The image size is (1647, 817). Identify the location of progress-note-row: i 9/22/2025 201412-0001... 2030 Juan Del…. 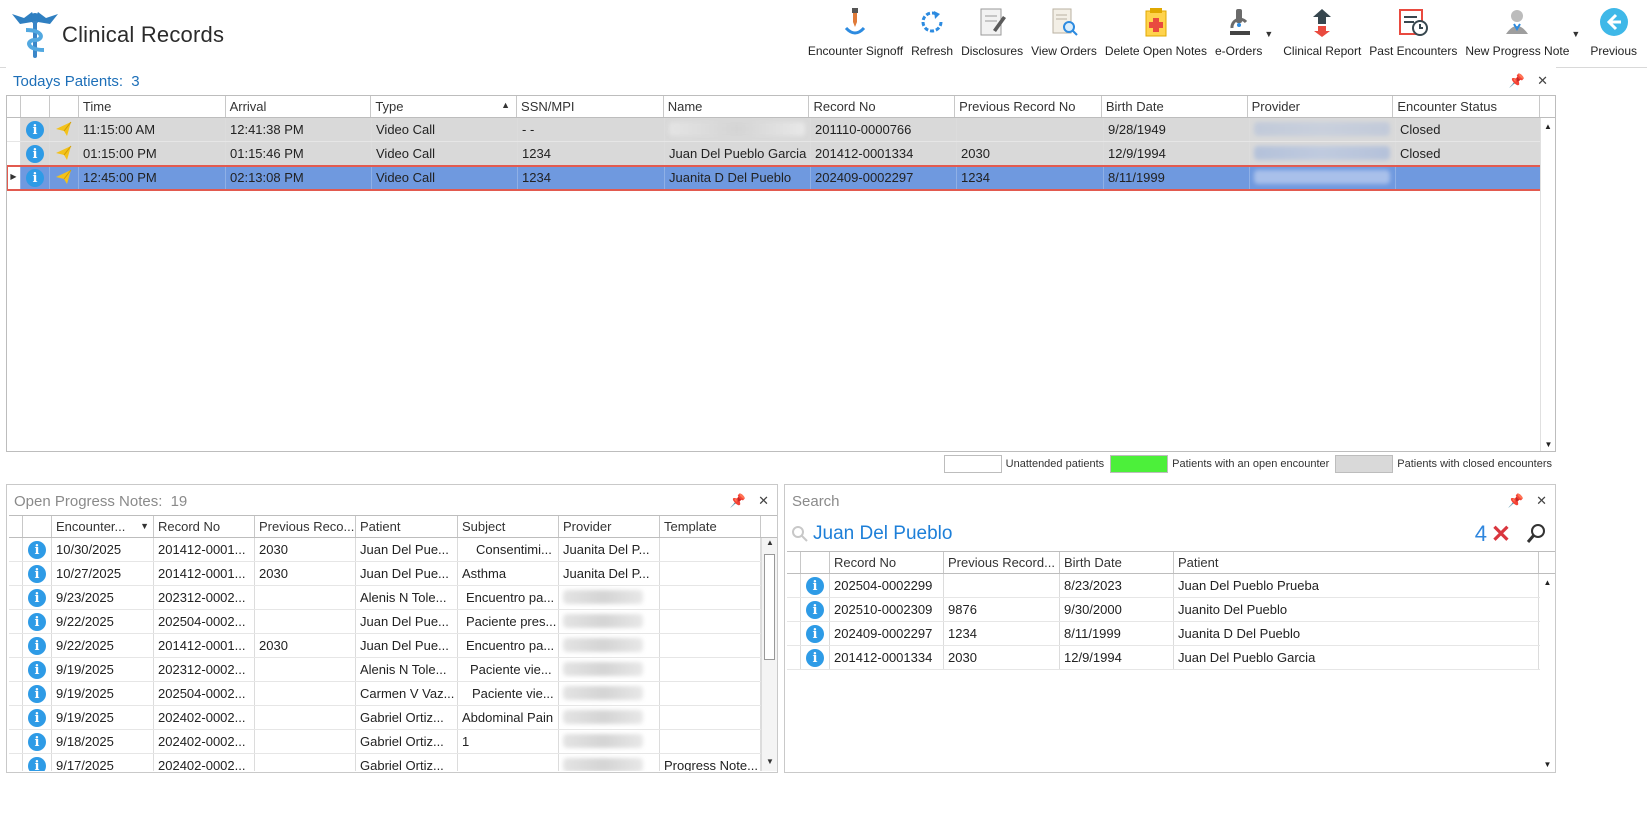
(393, 646).